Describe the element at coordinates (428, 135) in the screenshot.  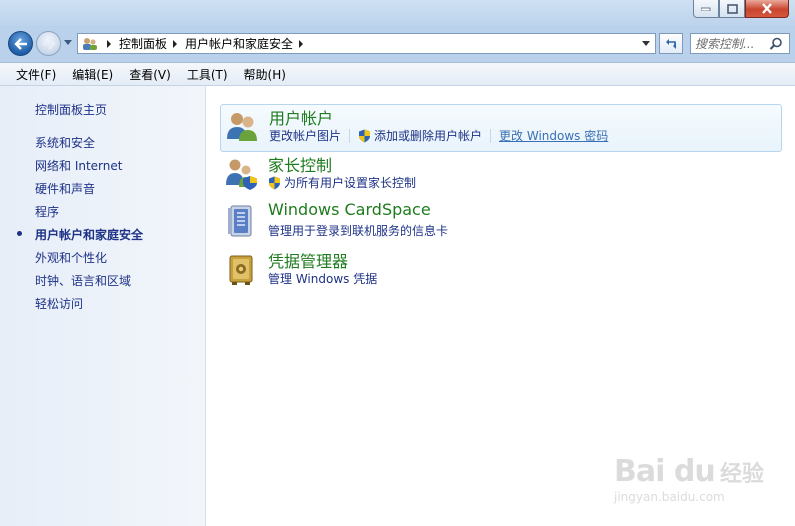
I see `add-remove-user-accounts-link: 添加或删除用户帐户` at that location.